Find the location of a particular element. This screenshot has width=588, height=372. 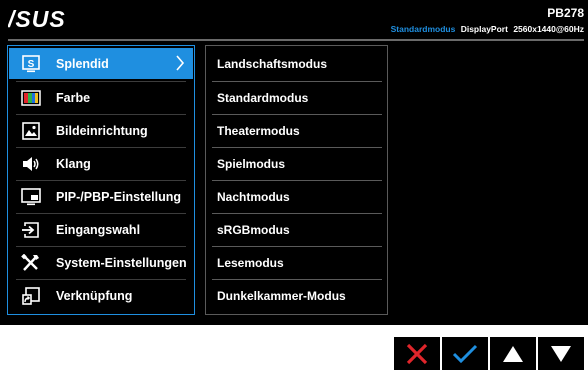

menu-item-label: Farbe is located at coordinates (73, 97).